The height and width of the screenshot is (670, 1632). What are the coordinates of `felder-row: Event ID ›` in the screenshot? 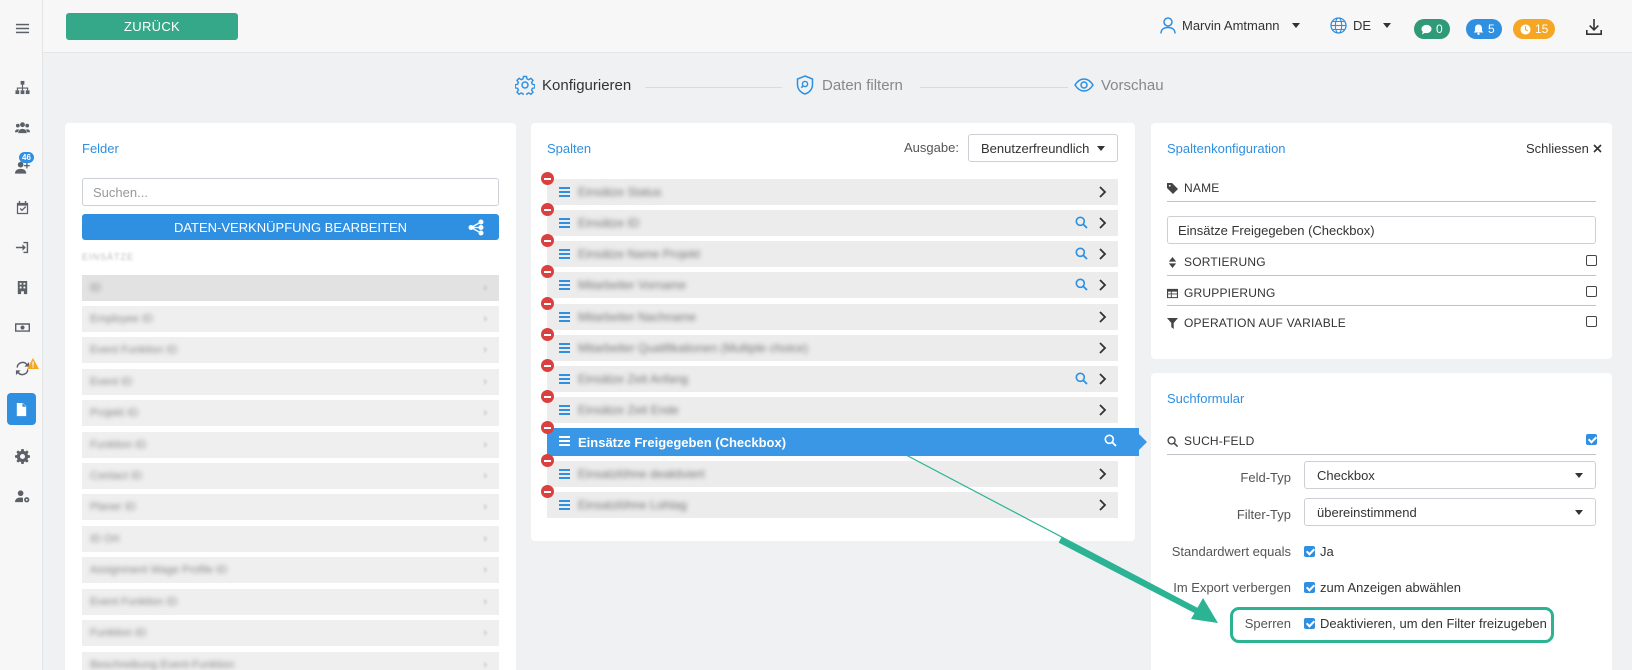 It's located at (290, 382).